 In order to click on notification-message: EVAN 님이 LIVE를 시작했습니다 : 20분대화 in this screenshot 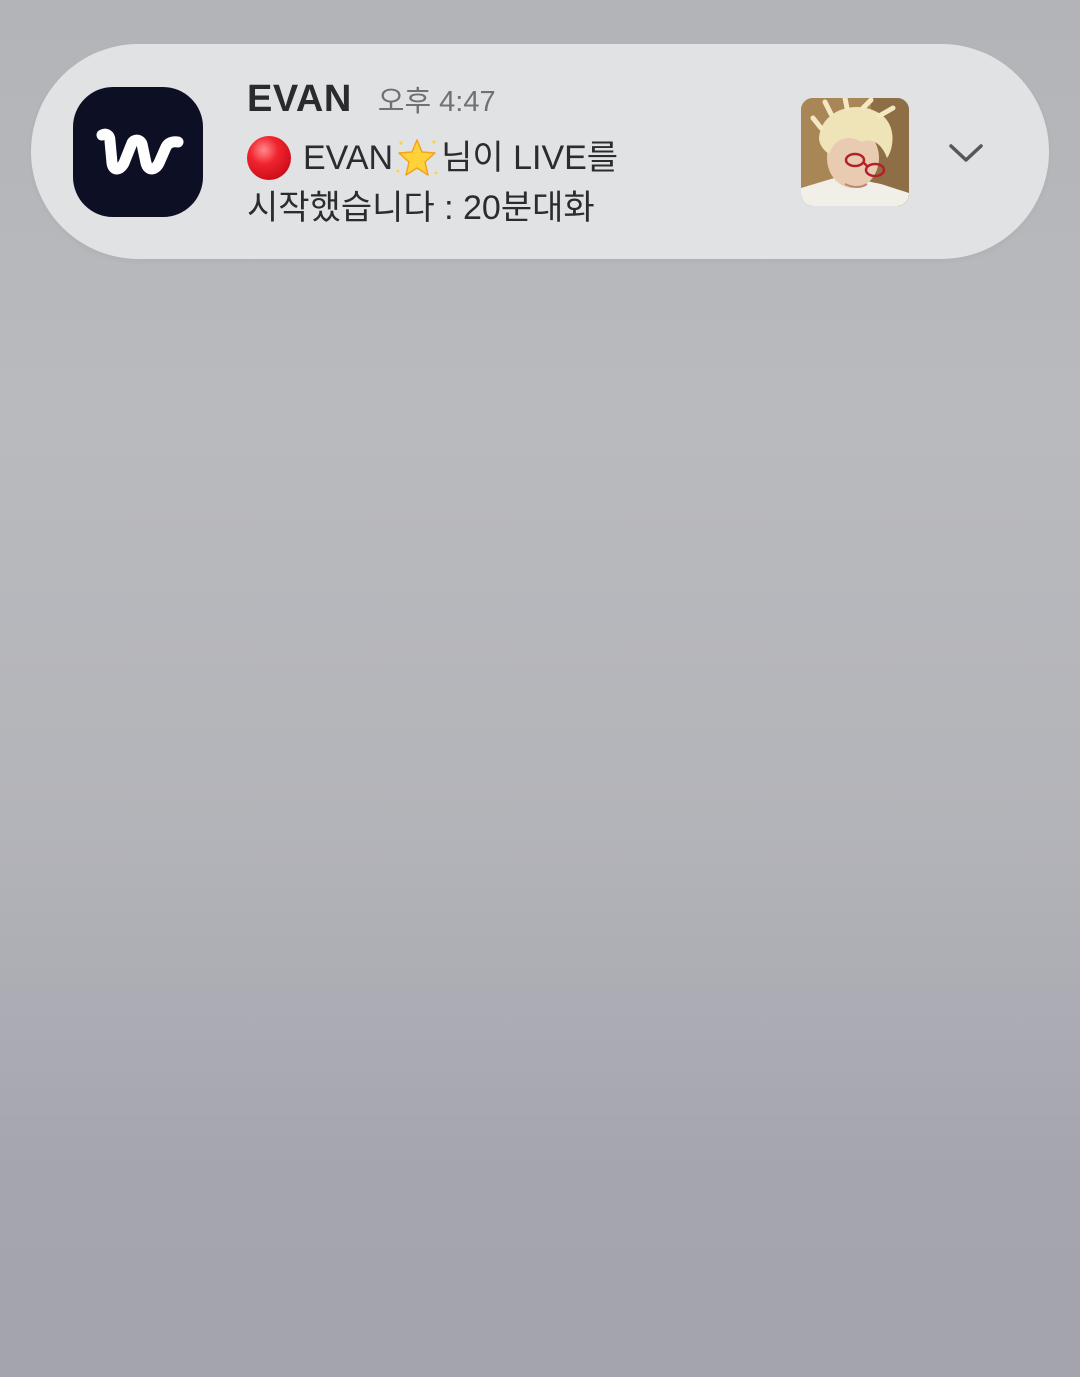, I will do `click(517, 183)`.